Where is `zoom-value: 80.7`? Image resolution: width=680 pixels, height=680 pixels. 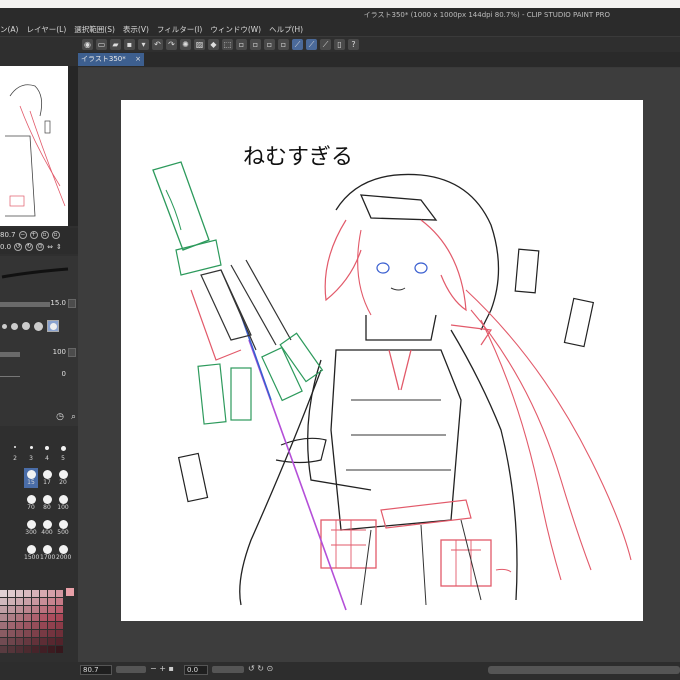 zoom-value: 80.7 is located at coordinates (8, 235).